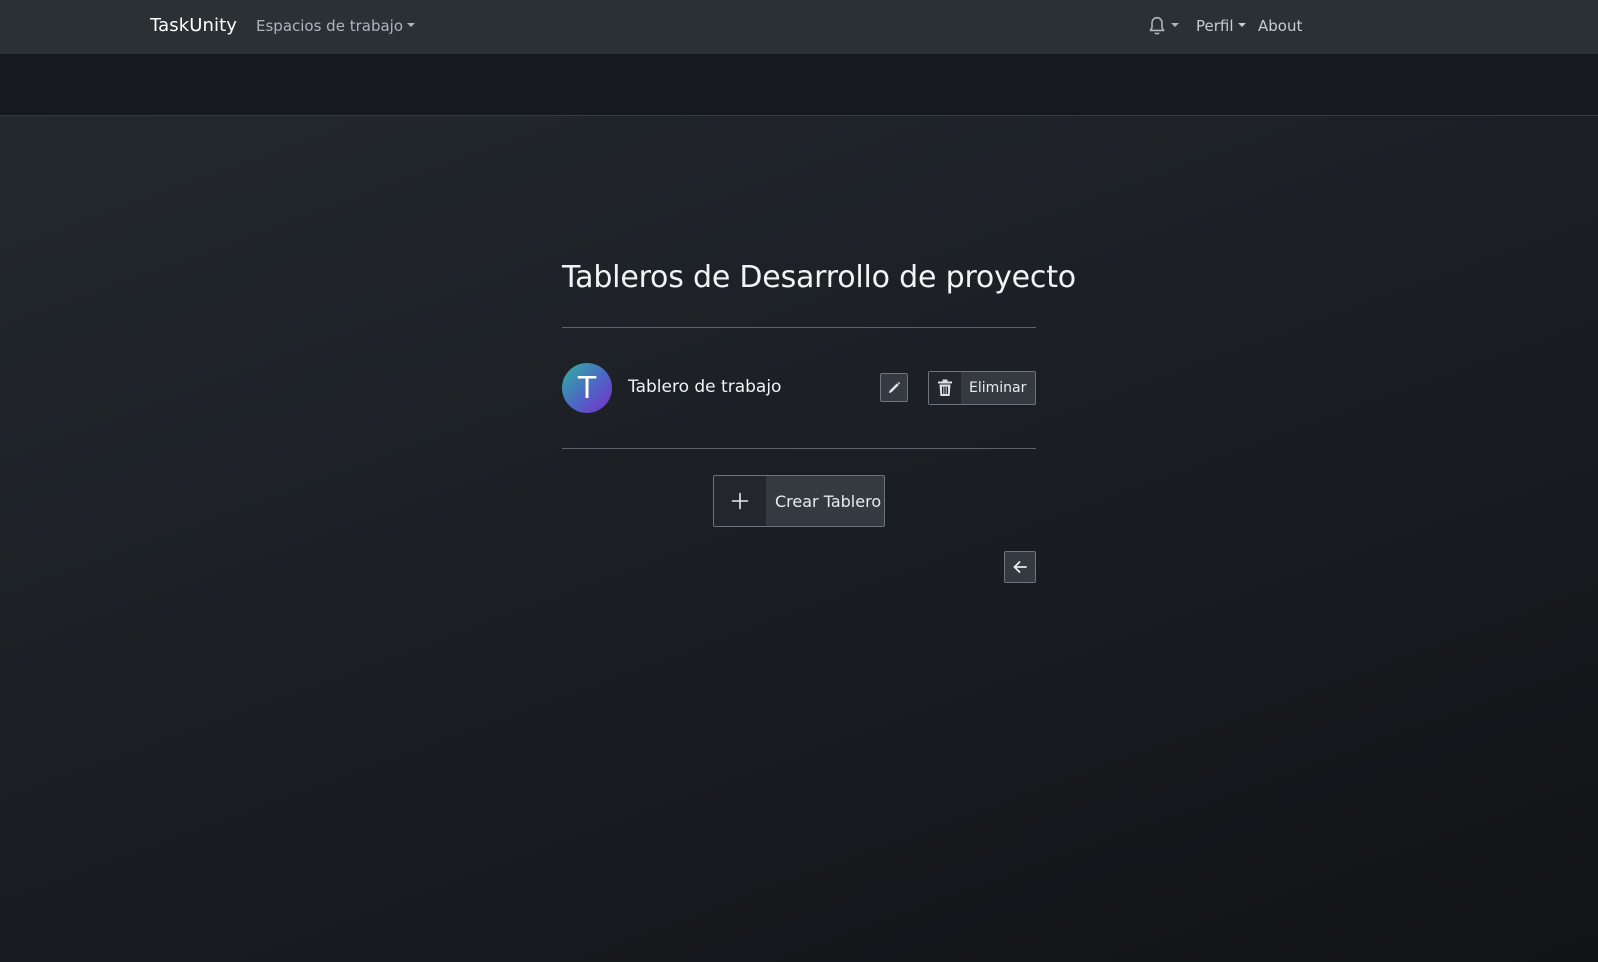  I want to click on board-avatar: T, so click(587, 388).